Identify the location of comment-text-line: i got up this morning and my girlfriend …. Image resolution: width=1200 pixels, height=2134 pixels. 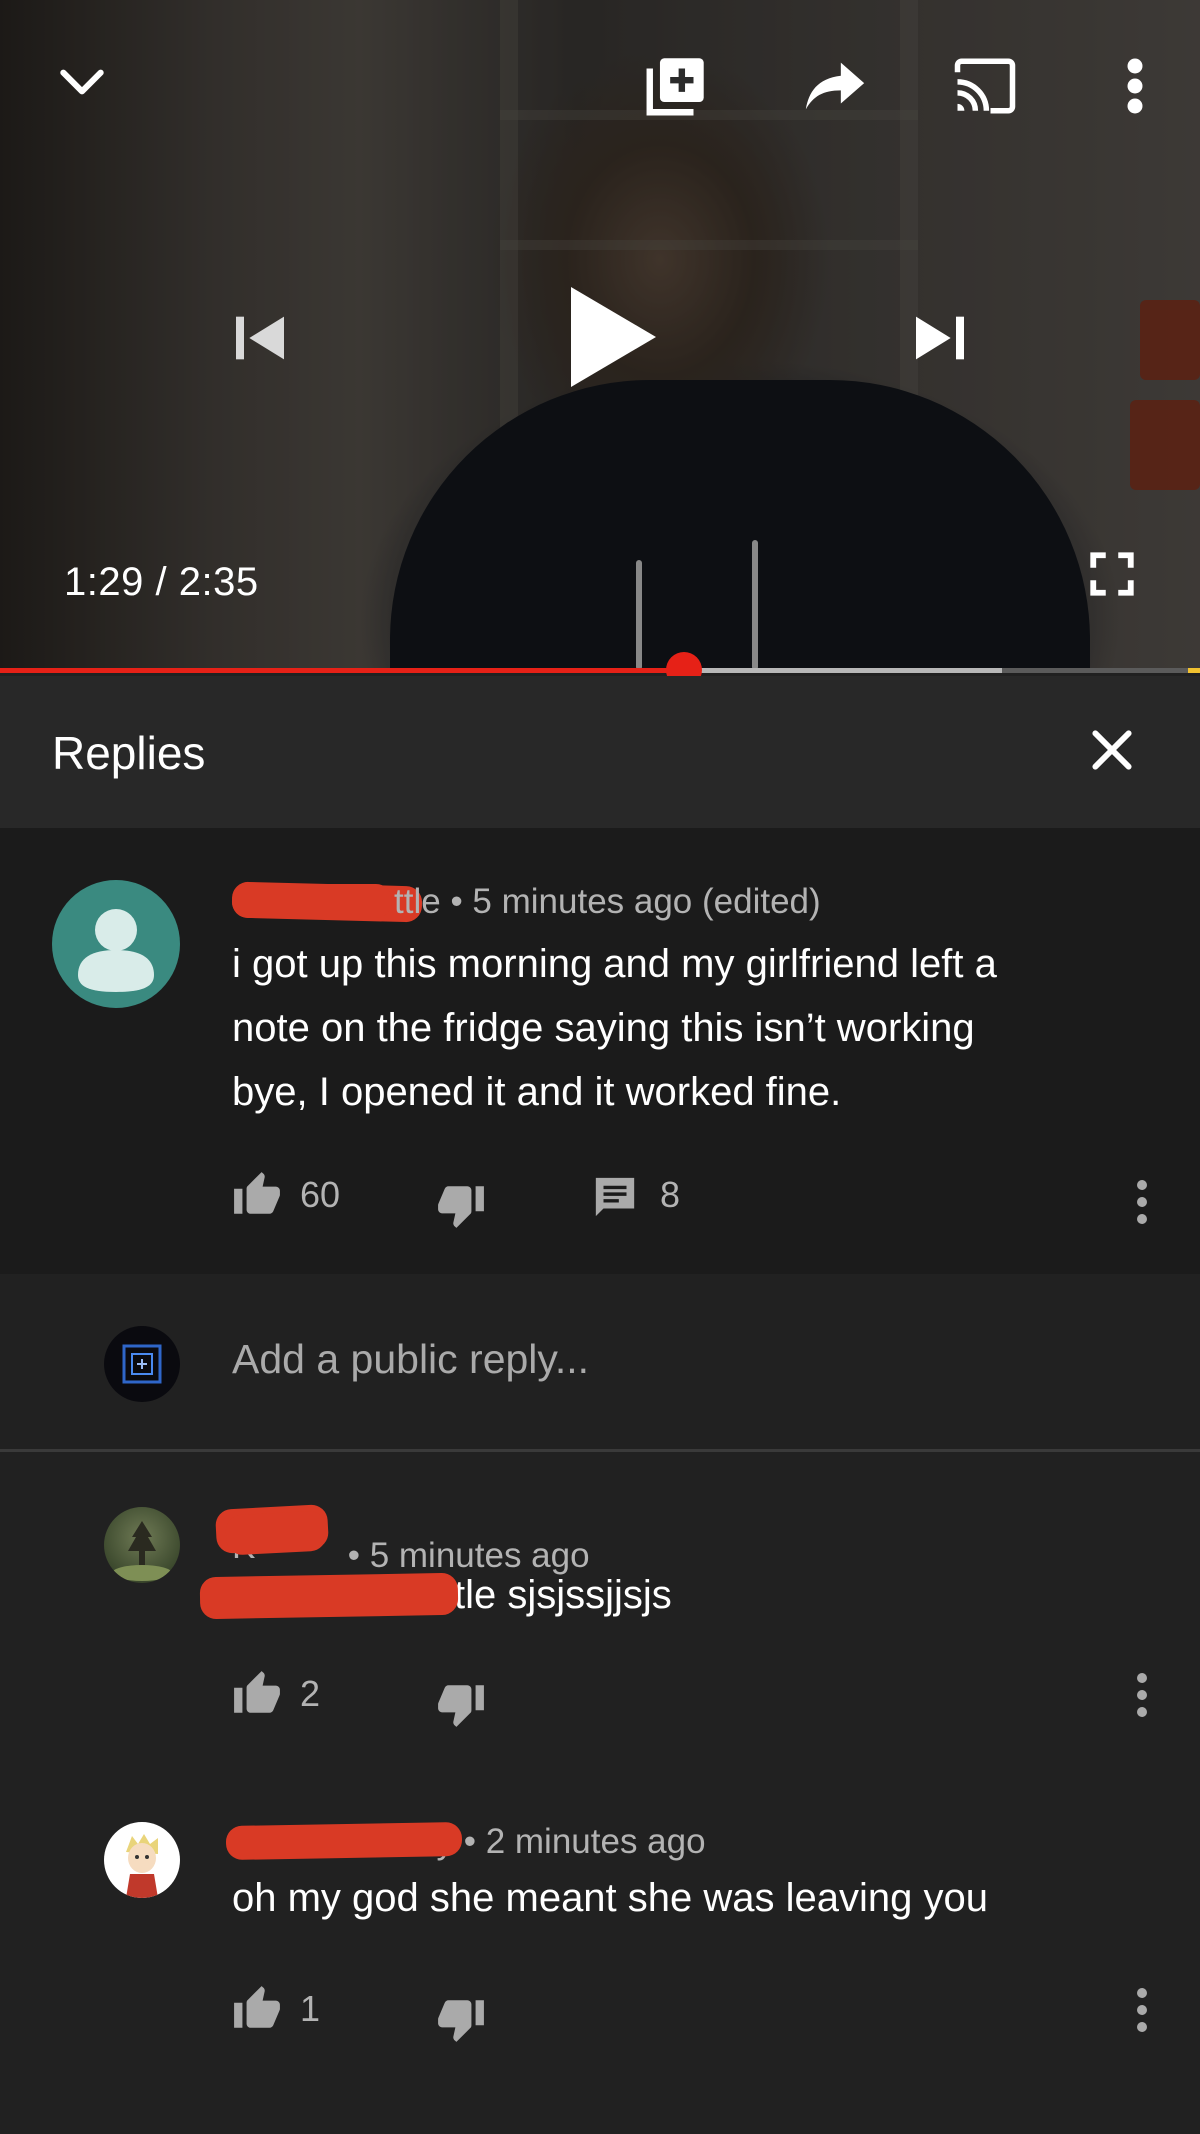
(614, 964).